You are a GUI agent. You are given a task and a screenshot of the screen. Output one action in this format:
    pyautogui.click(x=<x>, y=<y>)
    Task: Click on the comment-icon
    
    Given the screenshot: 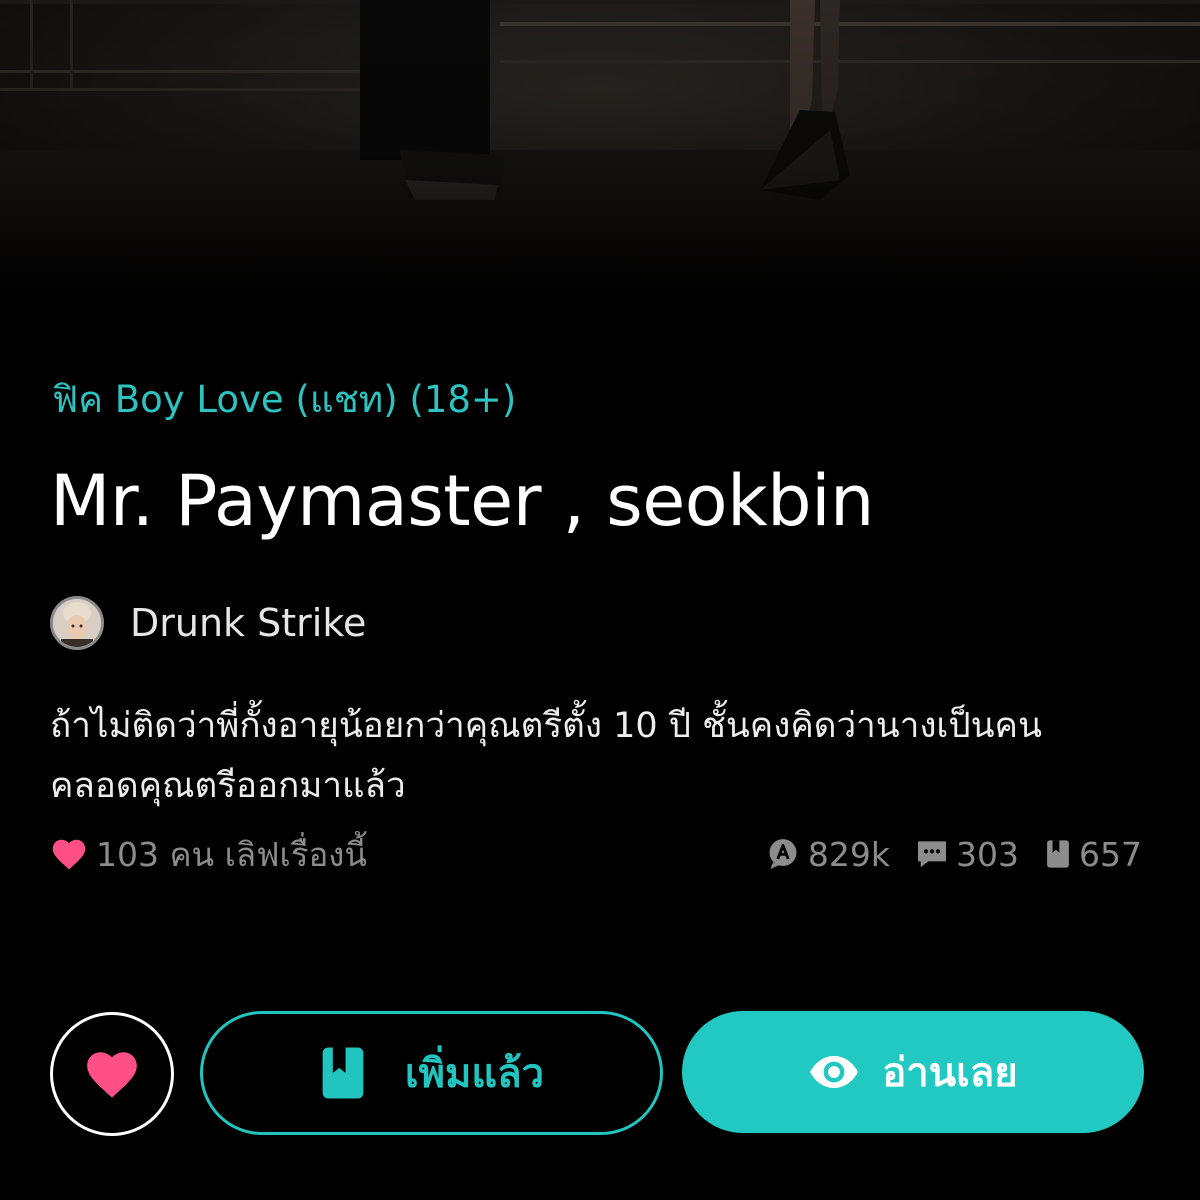 What is the action you would take?
    pyautogui.click(x=932, y=854)
    